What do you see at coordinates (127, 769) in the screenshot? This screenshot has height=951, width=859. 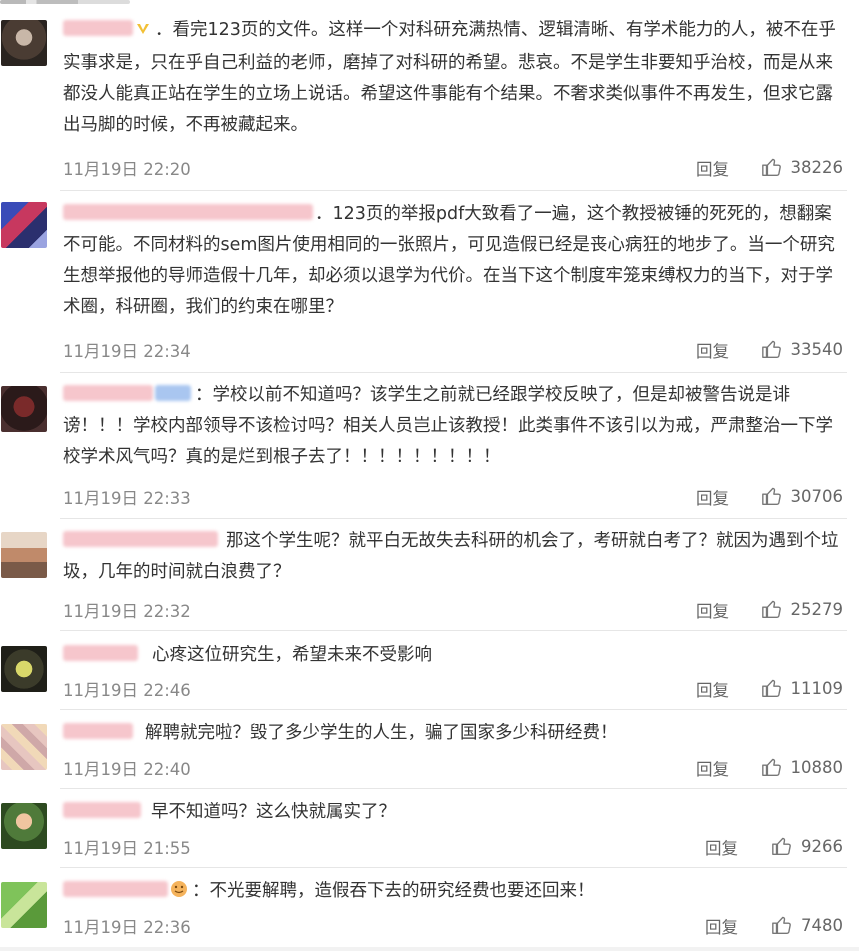 I see `comment-time: 11月19日 22:40` at bounding box center [127, 769].